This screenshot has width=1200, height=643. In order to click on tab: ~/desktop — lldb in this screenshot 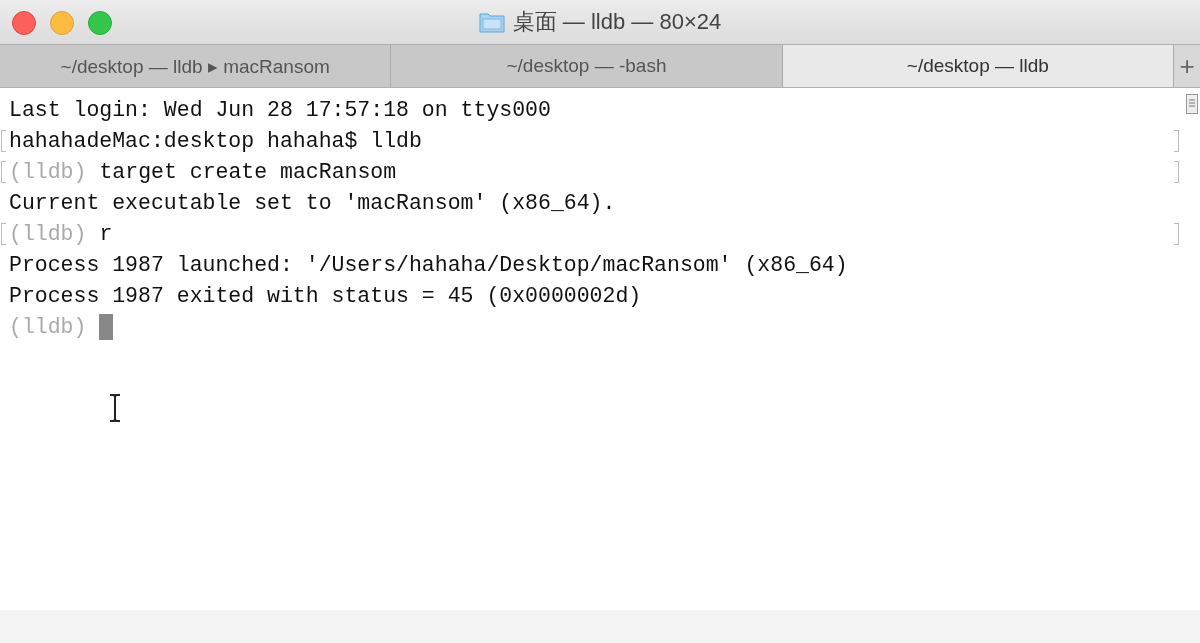, I will do `click(978, 66)`.